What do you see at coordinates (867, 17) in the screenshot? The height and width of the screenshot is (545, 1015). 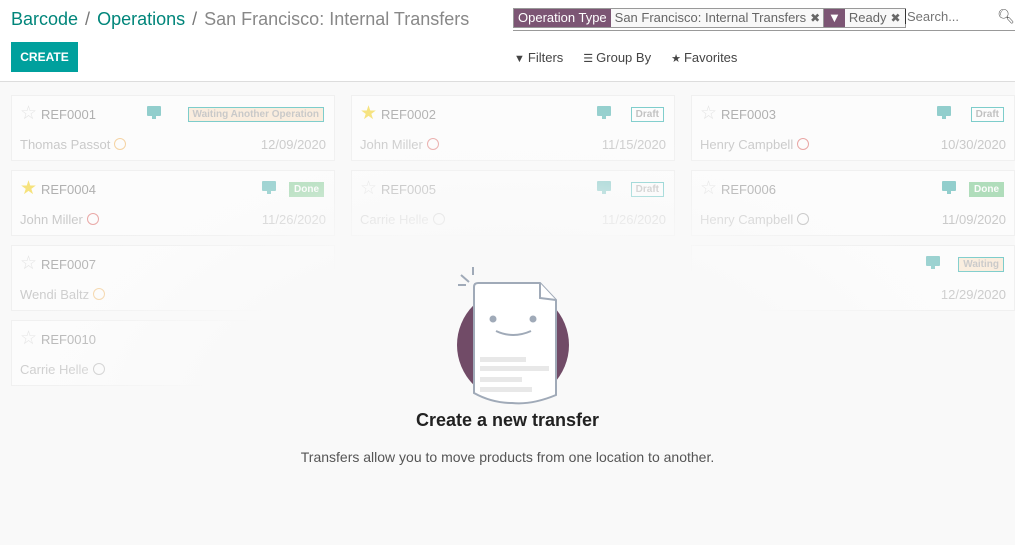 I see `facet-value-text: Ready` at bounding box center [867, 17].